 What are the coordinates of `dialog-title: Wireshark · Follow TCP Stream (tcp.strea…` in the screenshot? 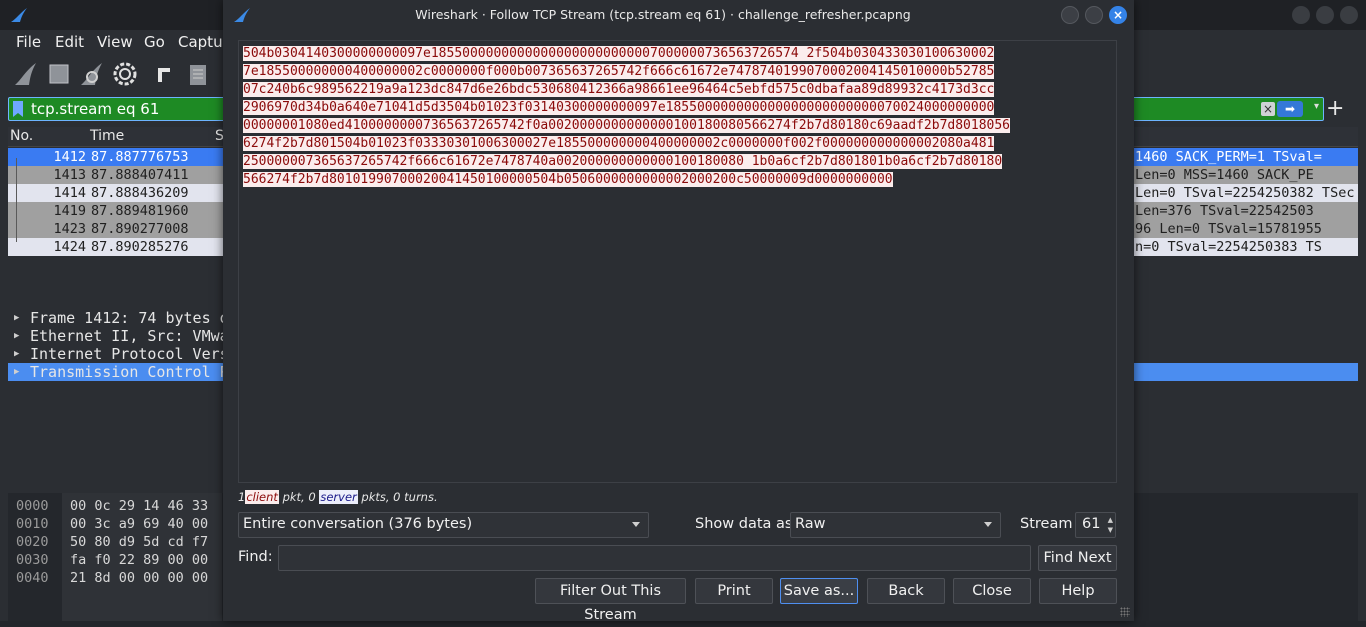 It's located at (663, 14).